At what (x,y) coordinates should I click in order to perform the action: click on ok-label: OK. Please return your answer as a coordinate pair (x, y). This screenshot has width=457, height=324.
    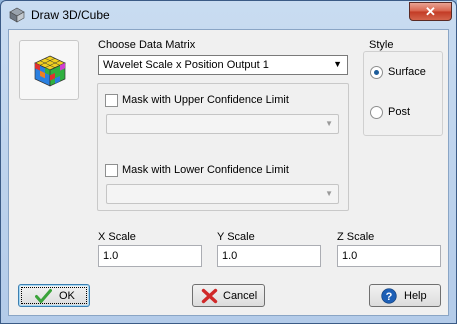
    Looking at the image, I should click on (67, 296).